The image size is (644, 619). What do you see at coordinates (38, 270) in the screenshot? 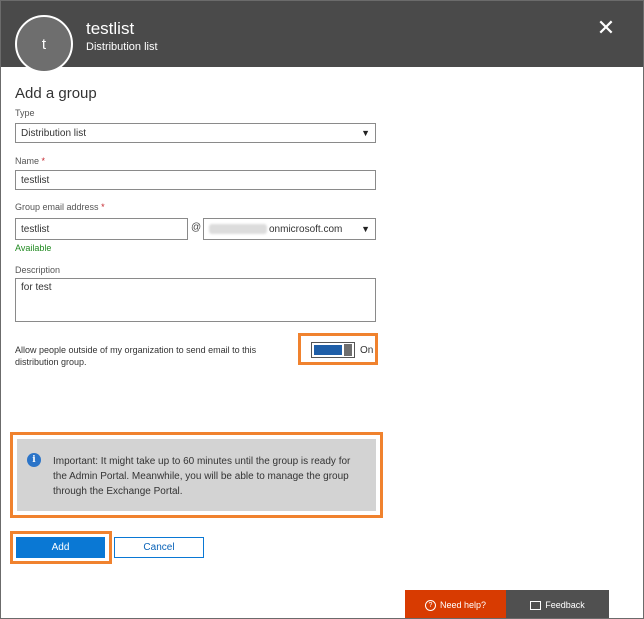
I see `description-label: Description` at bounding box center [38, 270].